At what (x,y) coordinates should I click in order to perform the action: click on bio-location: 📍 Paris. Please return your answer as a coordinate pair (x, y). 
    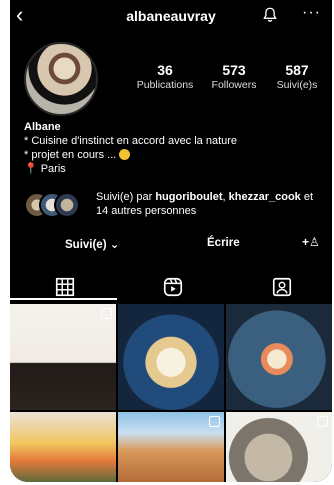
    Looking at the image, I should click on (174, 169).